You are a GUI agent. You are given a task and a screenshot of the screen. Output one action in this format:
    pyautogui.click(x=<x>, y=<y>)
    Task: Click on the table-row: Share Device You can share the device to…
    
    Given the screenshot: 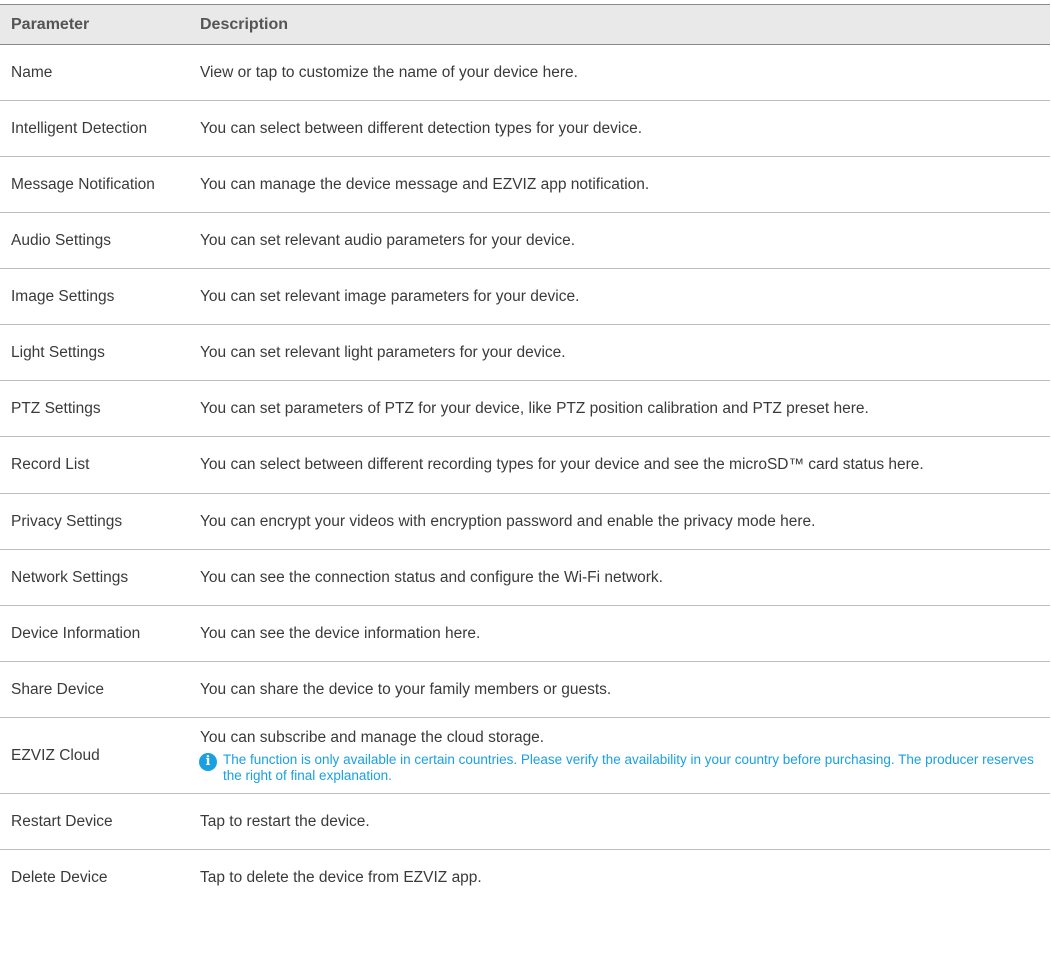 What is the action you would take?
    pyautogui.click(x=525, y=690)
    